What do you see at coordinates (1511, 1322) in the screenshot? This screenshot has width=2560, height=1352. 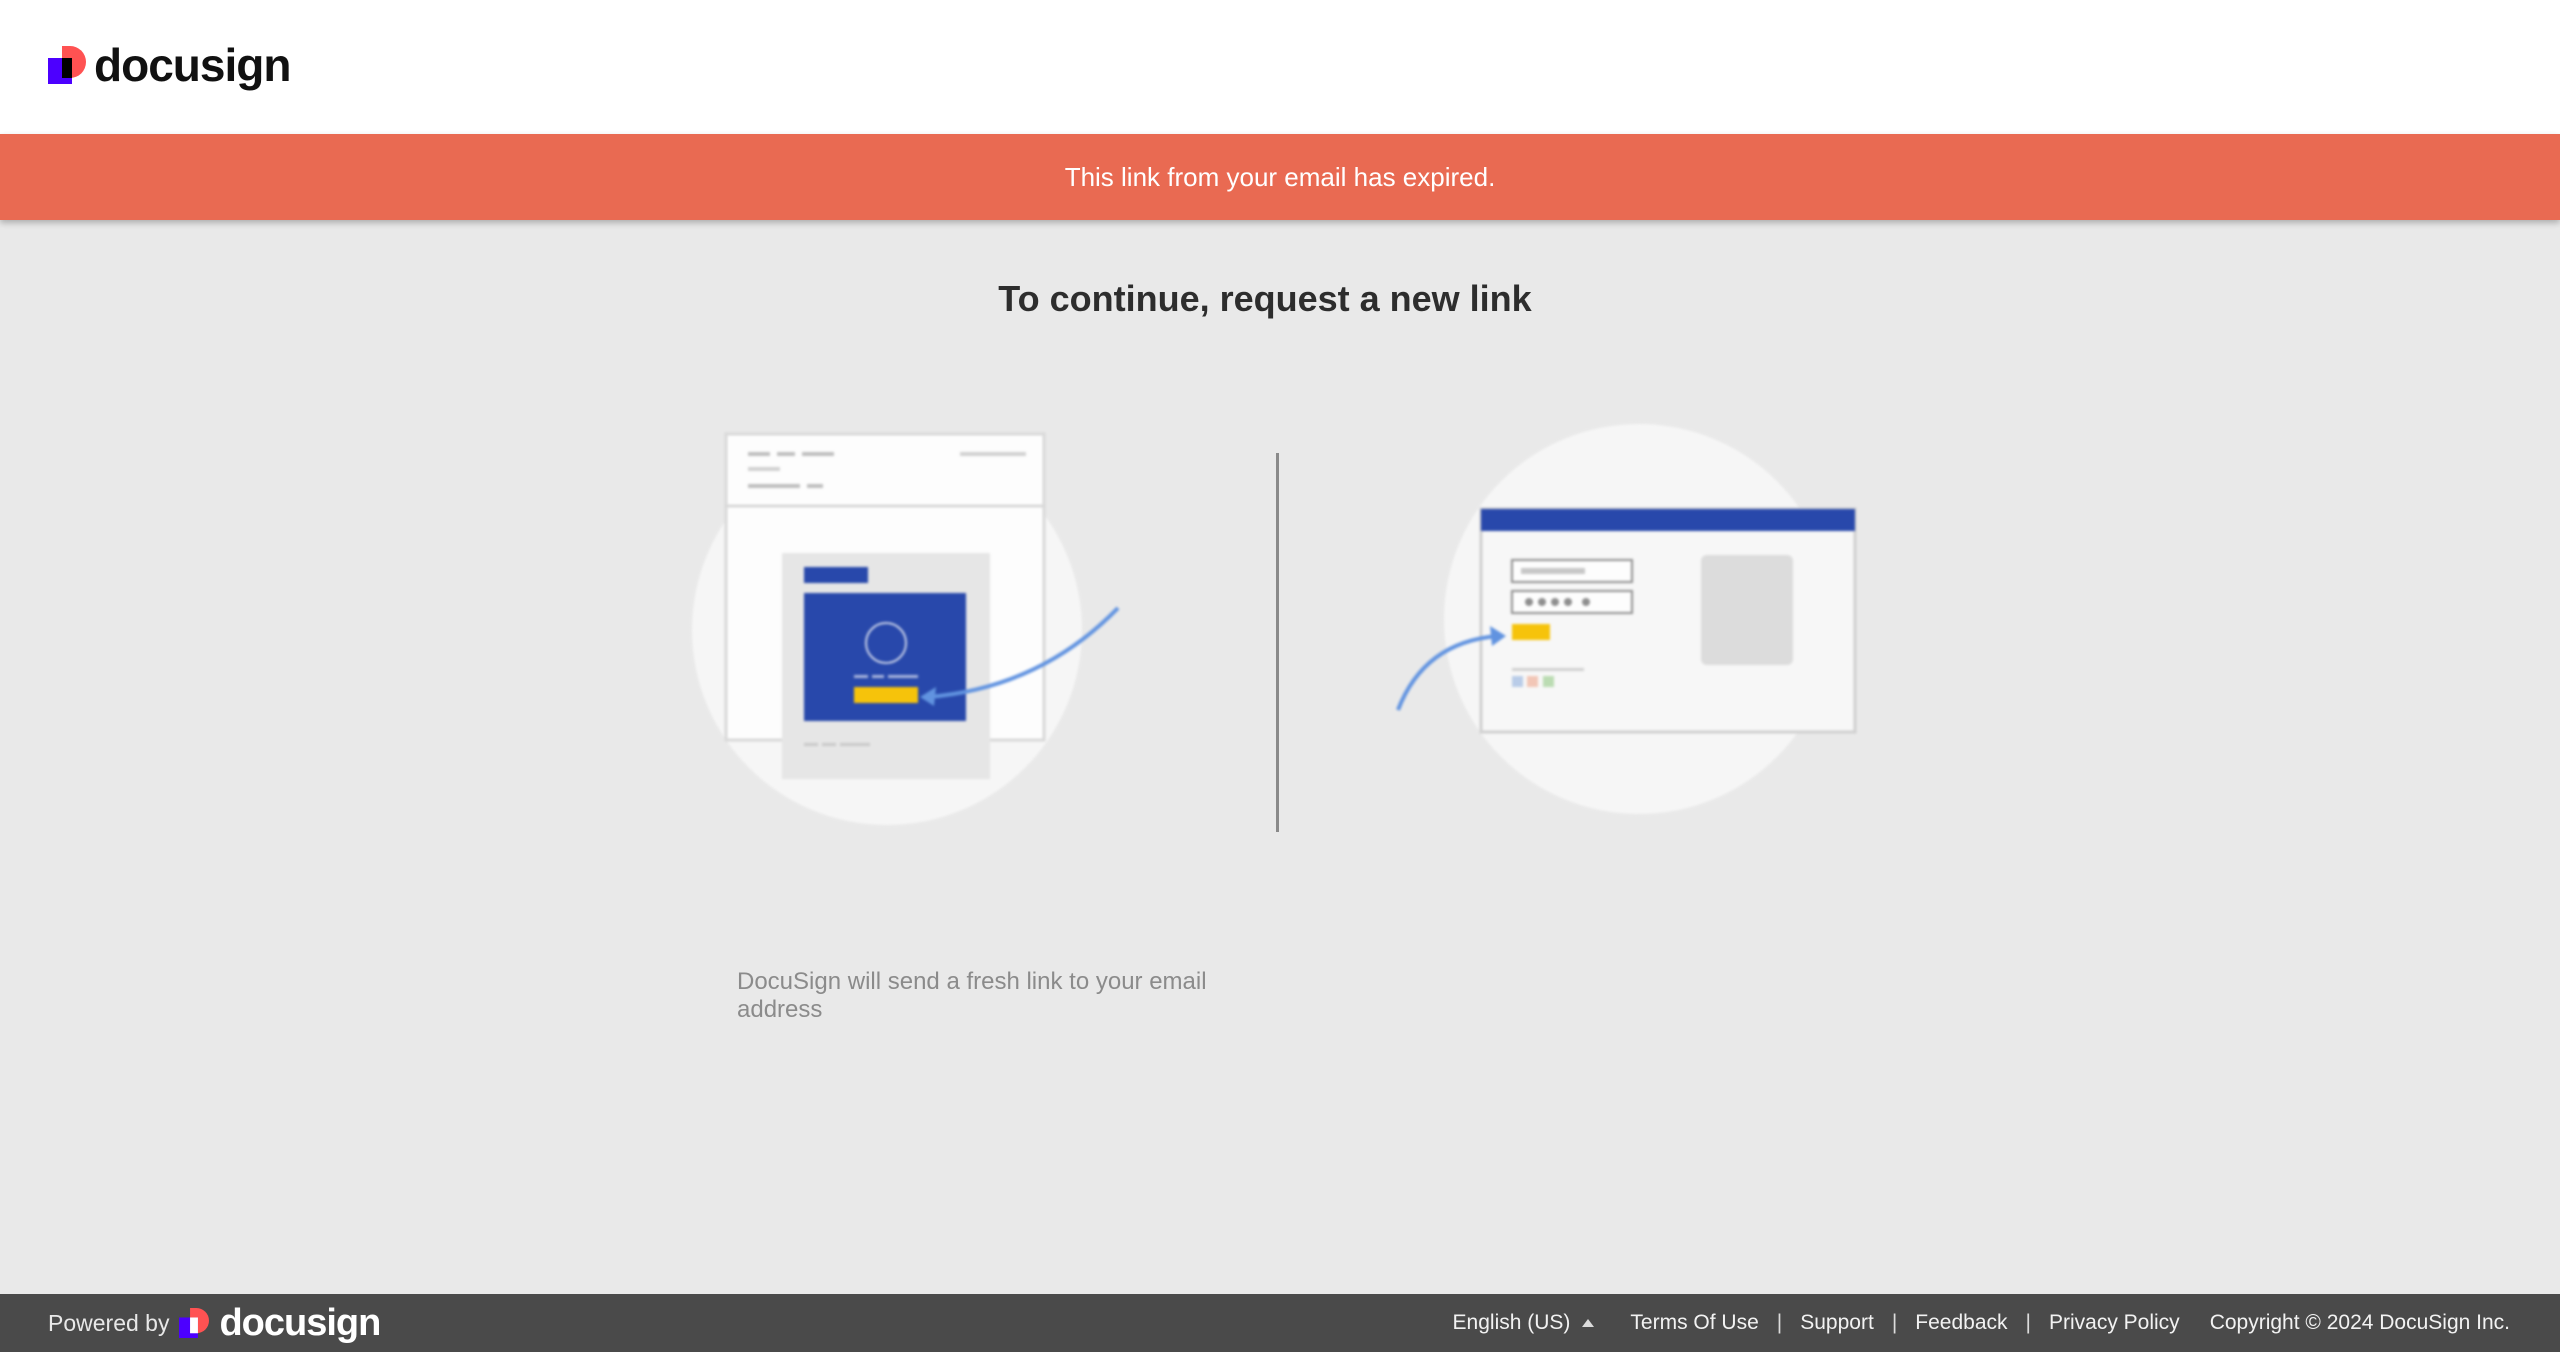 I see `language-label: English (US)` at bounding box center [1511, 1322].